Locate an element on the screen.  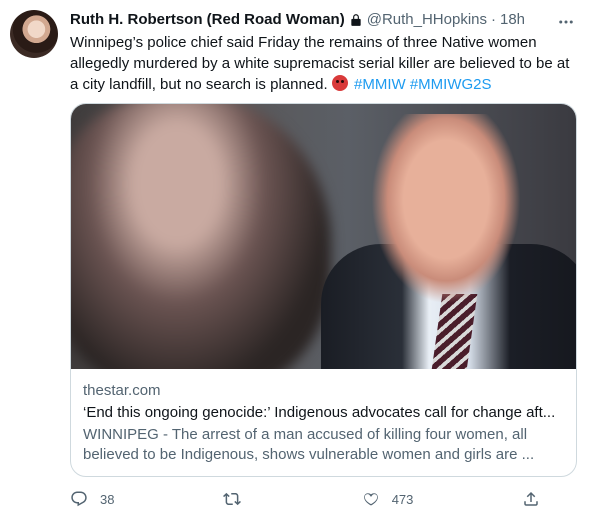
lock-icon is located at coordinates (356, 20).